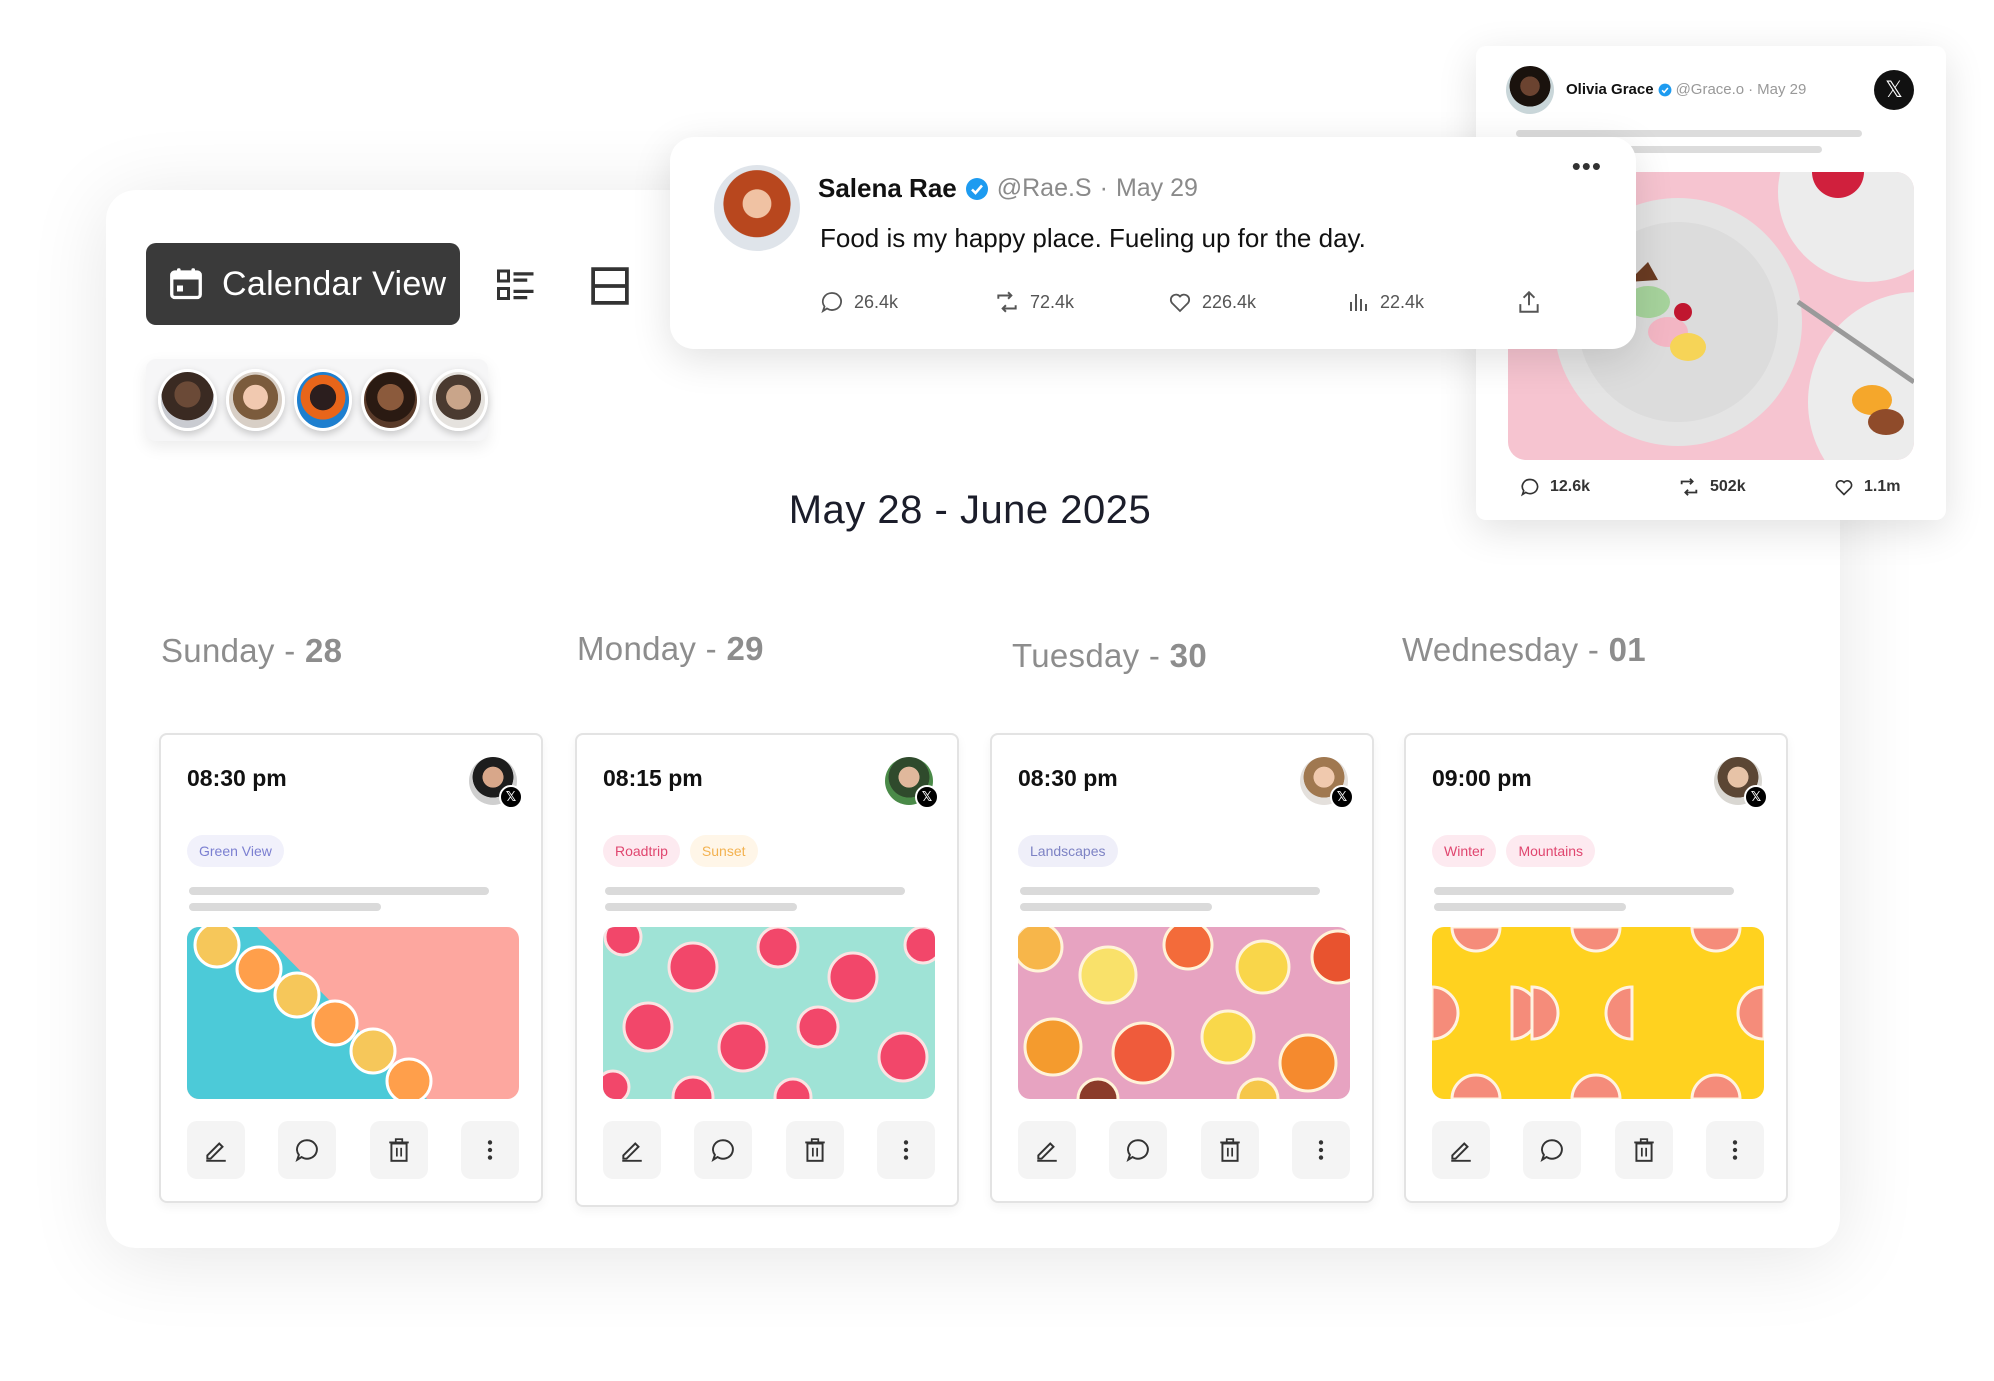 The height and width of the screenshot is (1381, 1994). I want to click on like-stat: 1.1m, so click(1867, 487).